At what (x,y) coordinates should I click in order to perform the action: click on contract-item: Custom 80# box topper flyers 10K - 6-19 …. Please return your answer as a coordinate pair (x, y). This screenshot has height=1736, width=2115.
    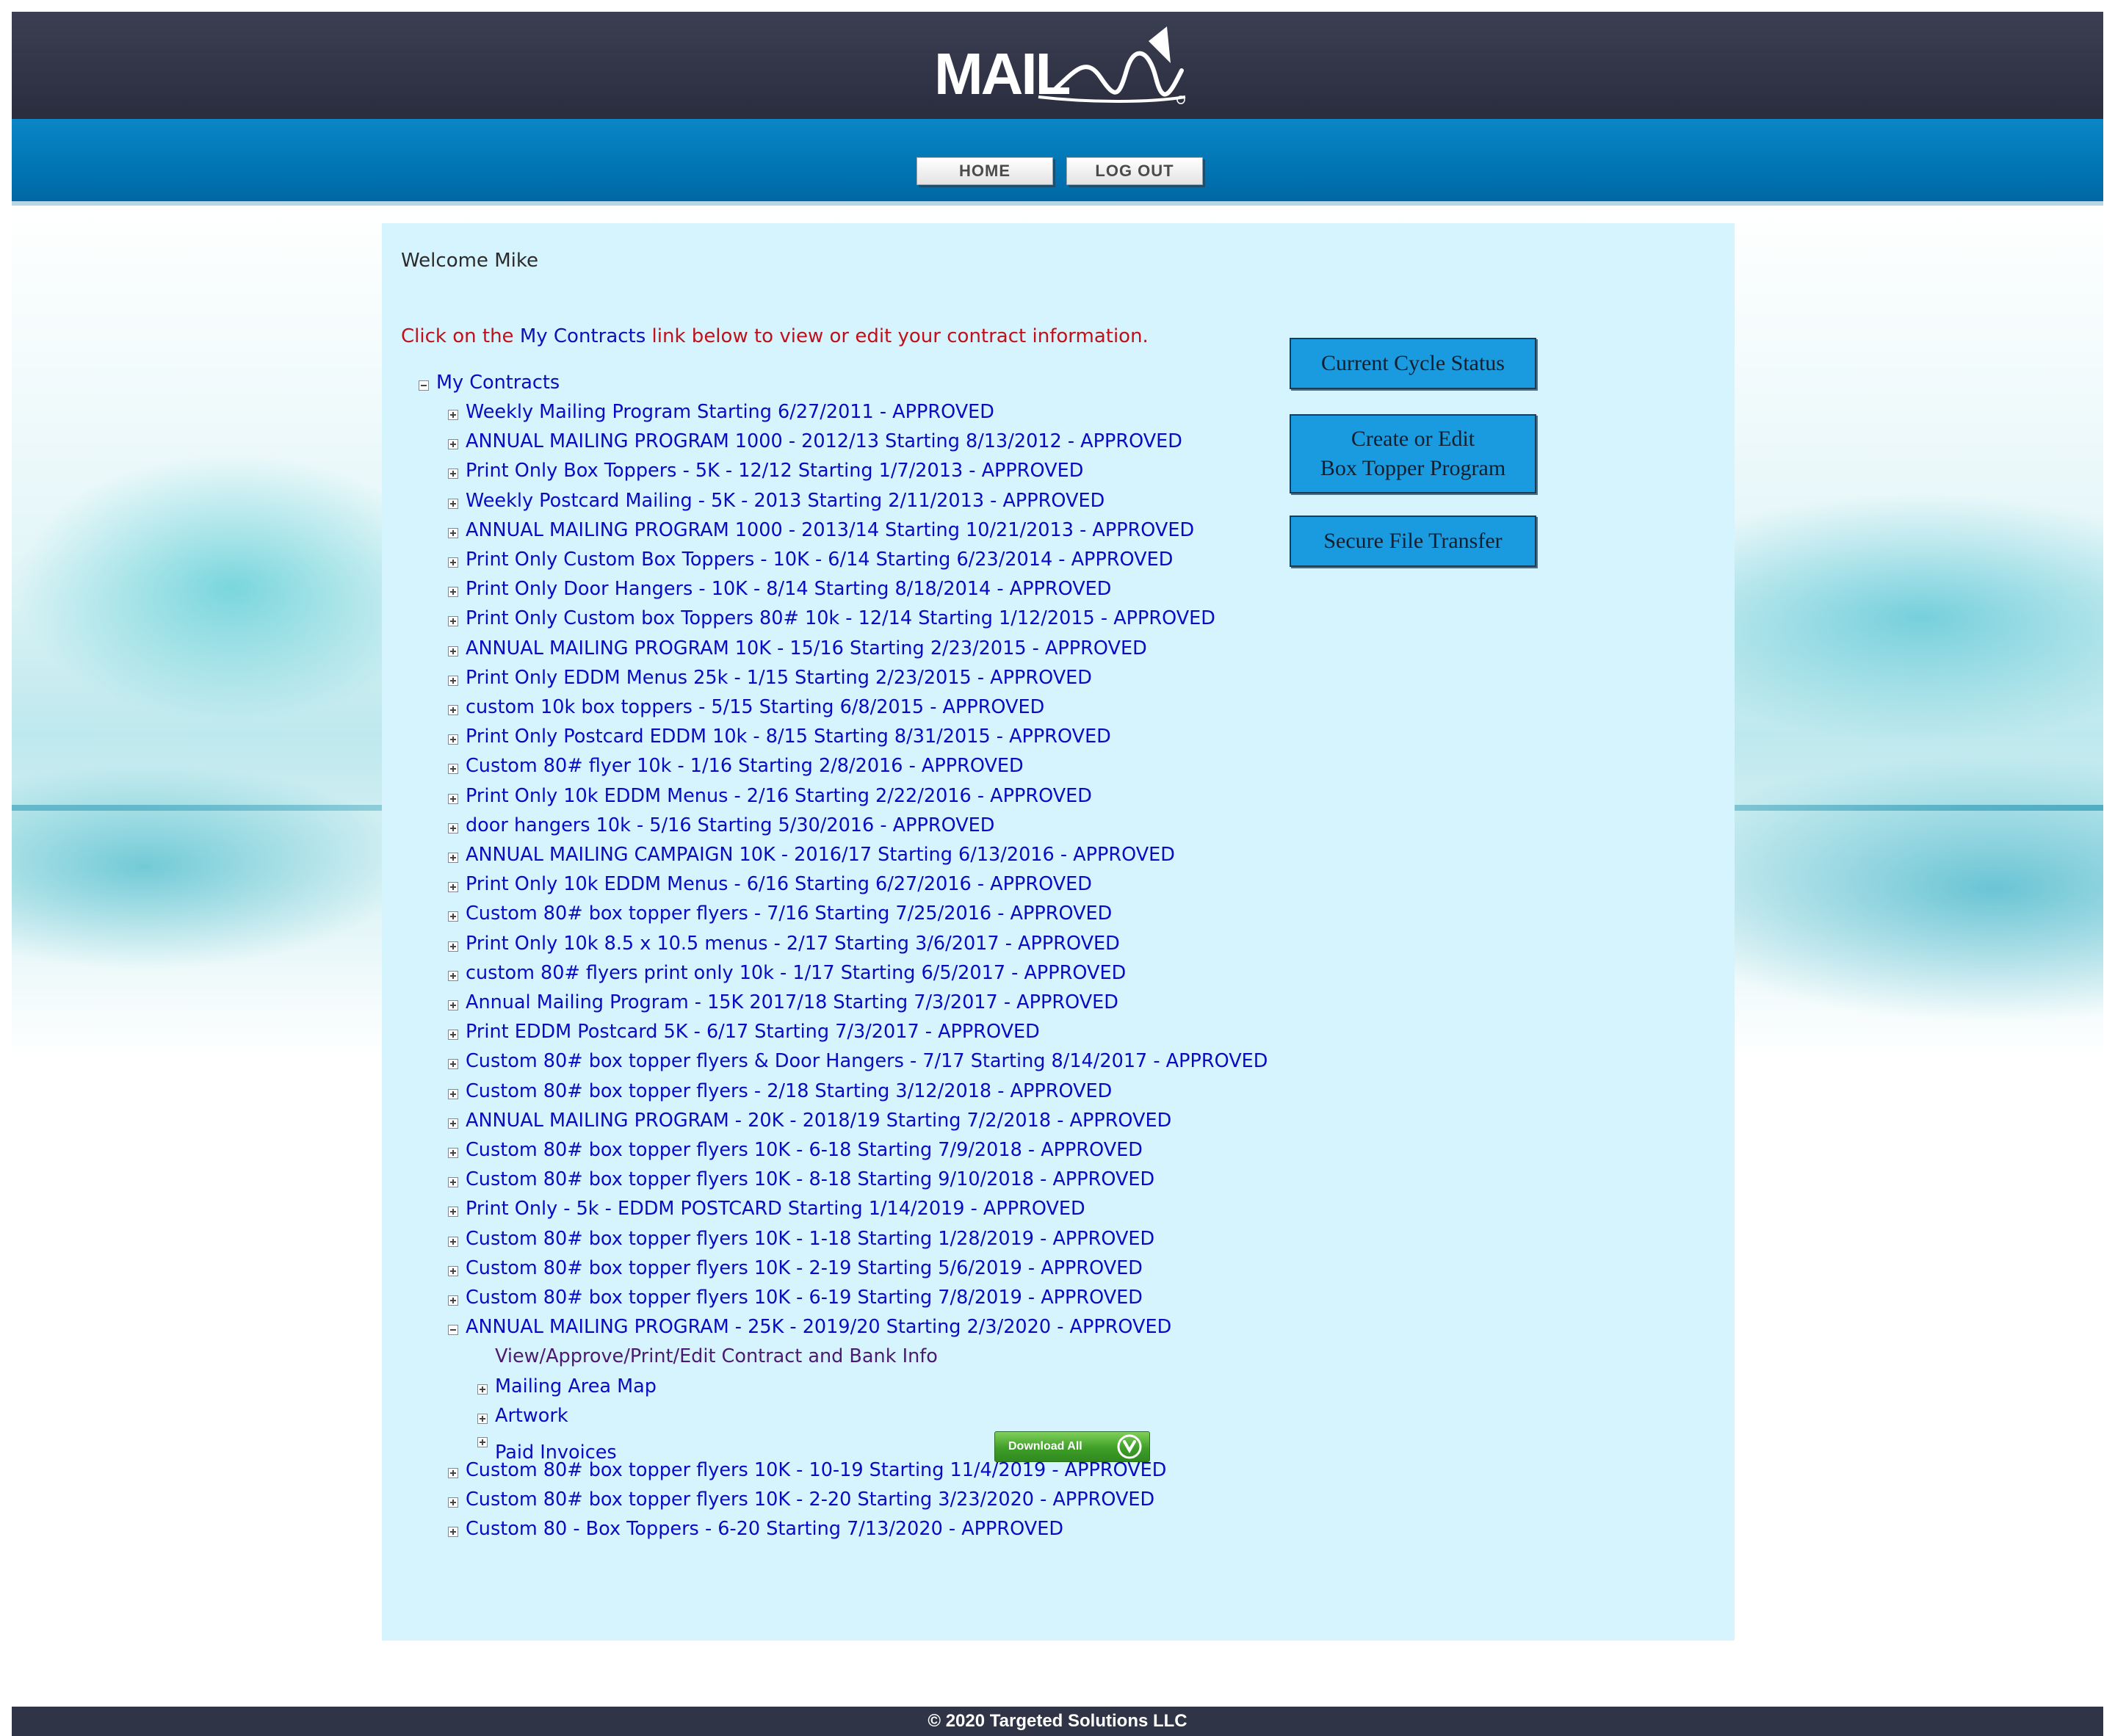
    Looking at the image, I should click on (804, 1297).